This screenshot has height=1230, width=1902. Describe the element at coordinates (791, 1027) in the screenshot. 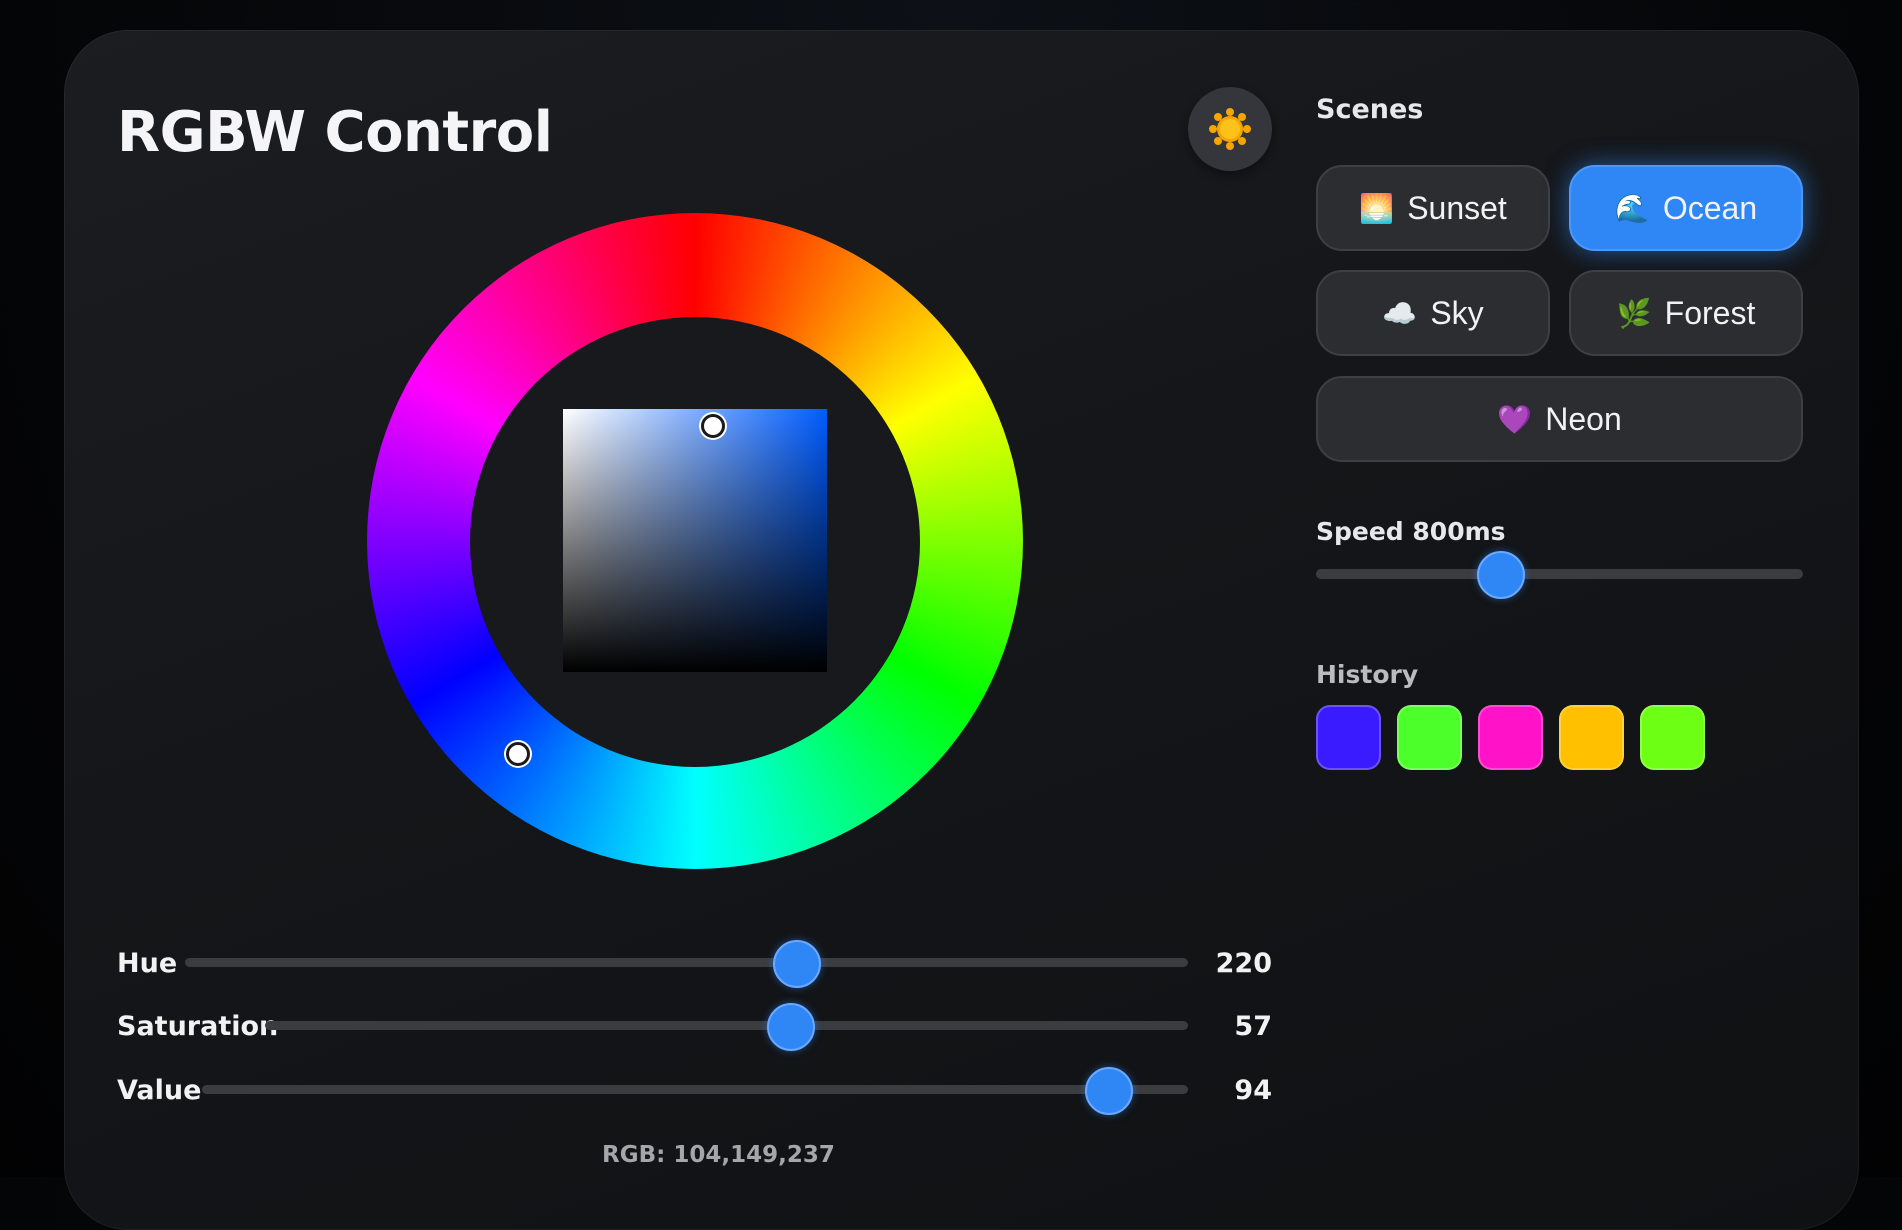

I see `saturation-slider-thumb` at that location.